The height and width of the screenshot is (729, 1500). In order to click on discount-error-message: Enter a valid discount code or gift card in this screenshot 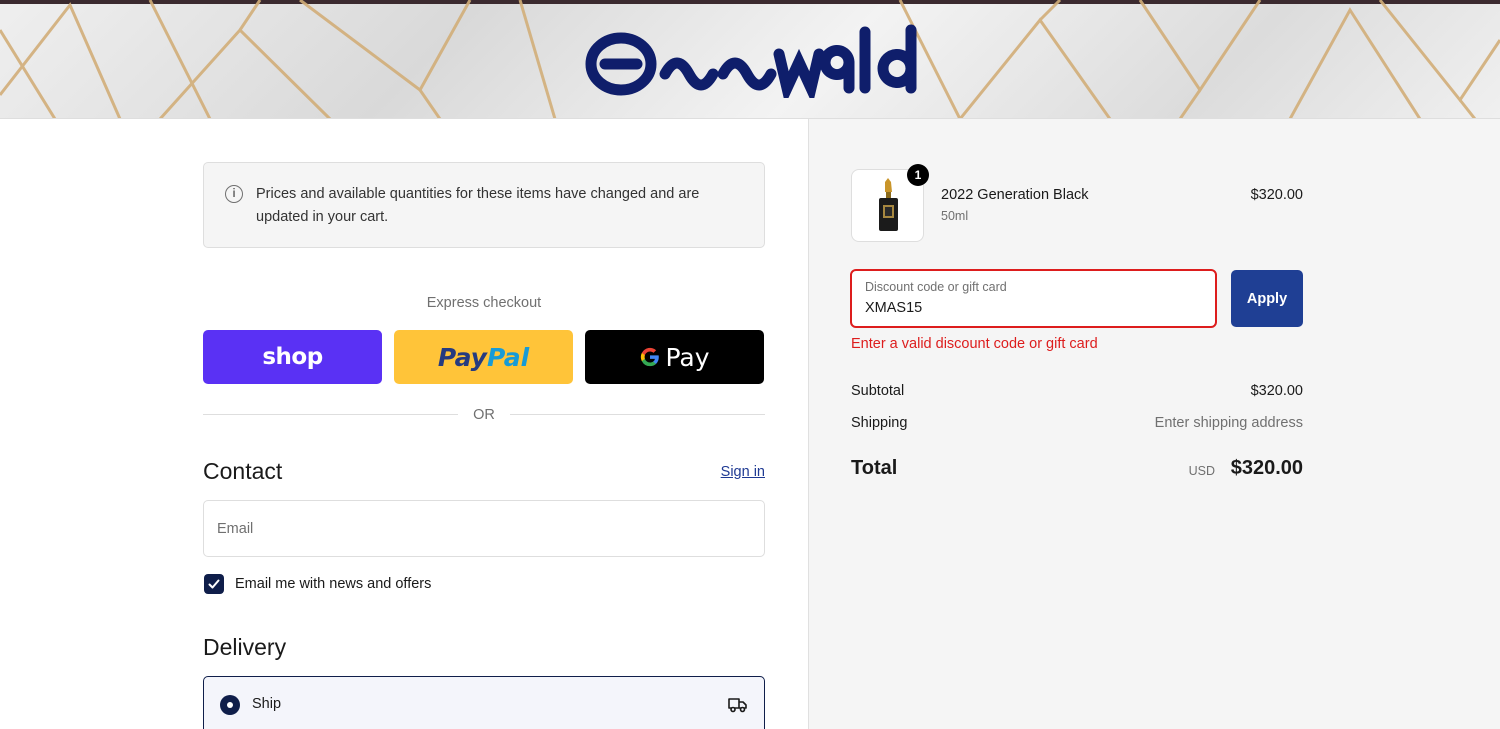, I will do `click(974, 344)`.